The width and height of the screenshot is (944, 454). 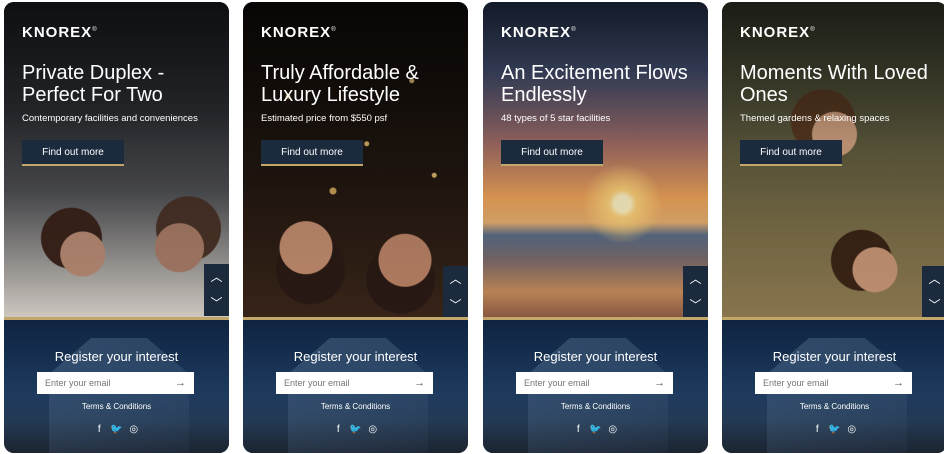 I want to click on ad-headline: Moments With Loved Ones, so click(x=834, y=84).